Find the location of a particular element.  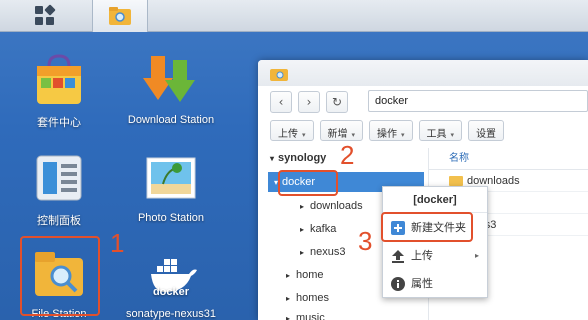

back-button: ‹ is located at coordinates (281, 102).